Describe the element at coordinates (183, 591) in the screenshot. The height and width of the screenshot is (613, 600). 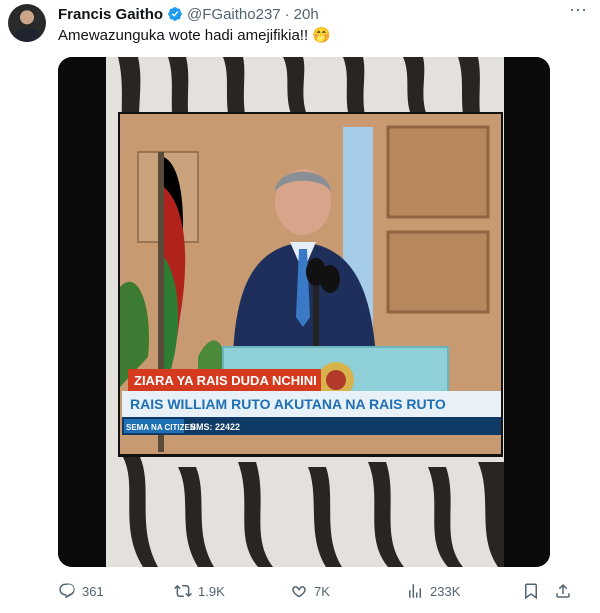
I see `retweet-icon` at that location.